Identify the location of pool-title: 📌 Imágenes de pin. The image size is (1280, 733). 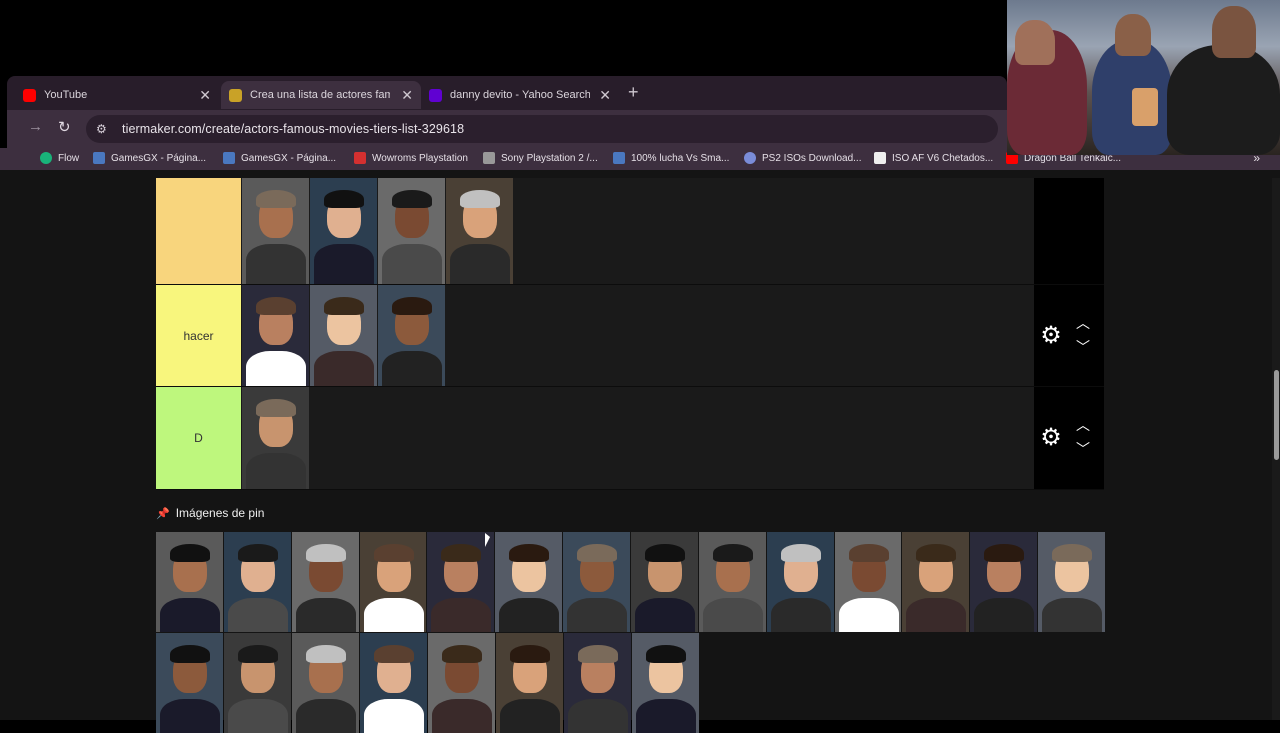
(210, 513).